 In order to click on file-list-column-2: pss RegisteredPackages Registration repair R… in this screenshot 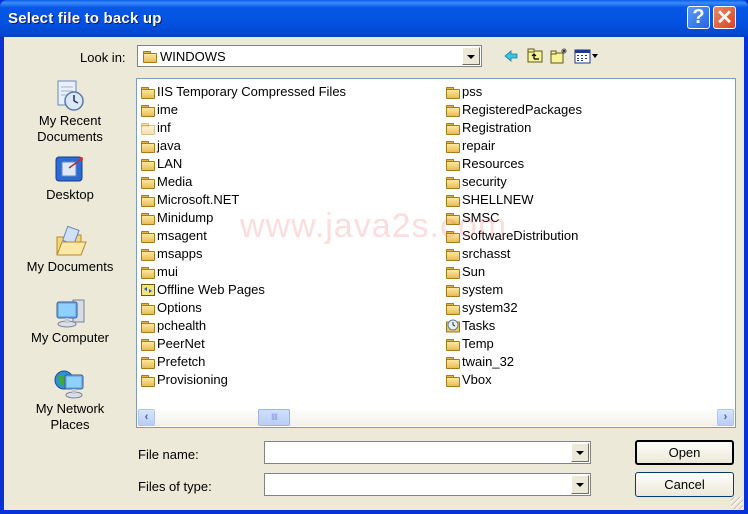, I will do `click(513, 236)`.